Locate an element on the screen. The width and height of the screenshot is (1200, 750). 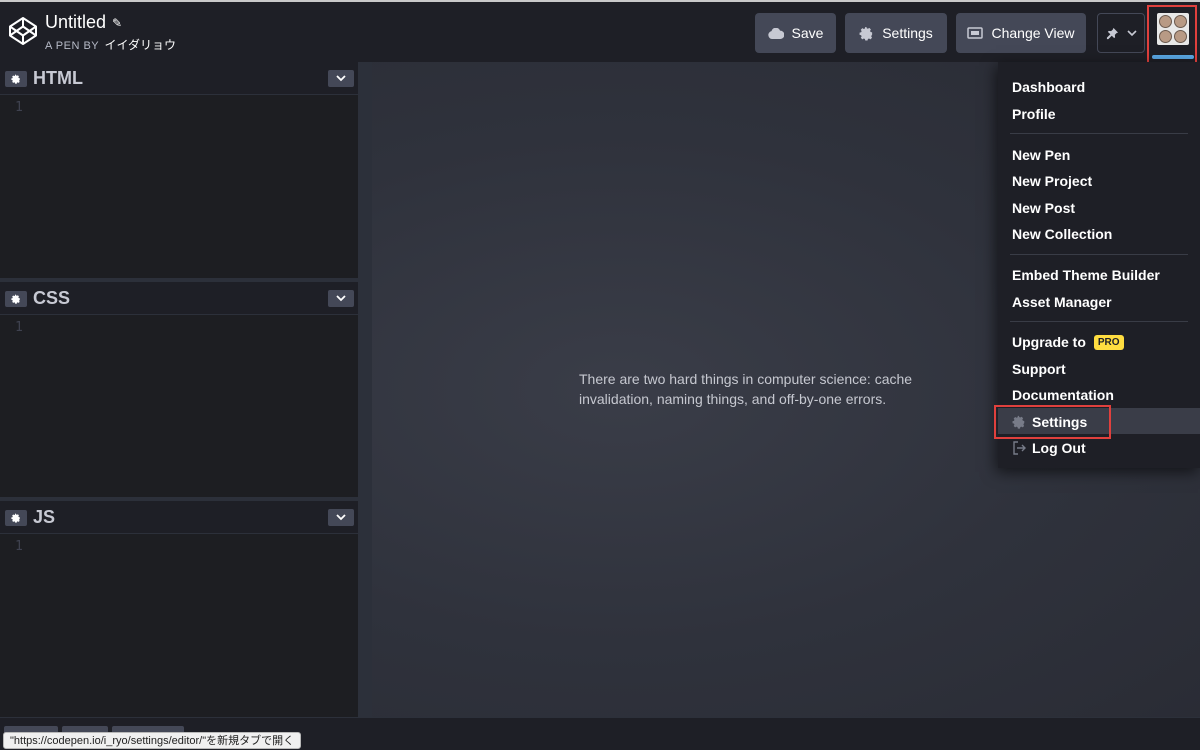
codepen-logo-icon is located at coordinates (23, 31).